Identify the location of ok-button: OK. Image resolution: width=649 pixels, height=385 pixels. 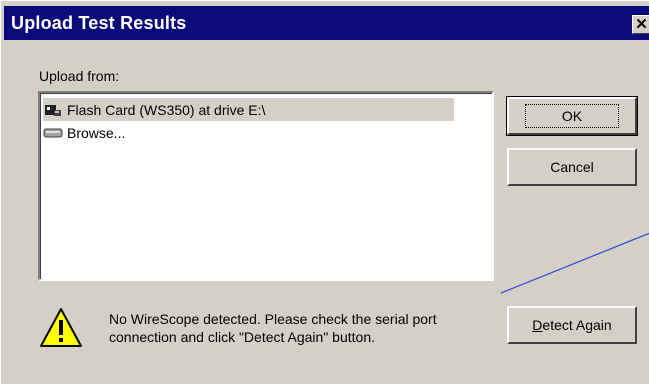
(572, 116).